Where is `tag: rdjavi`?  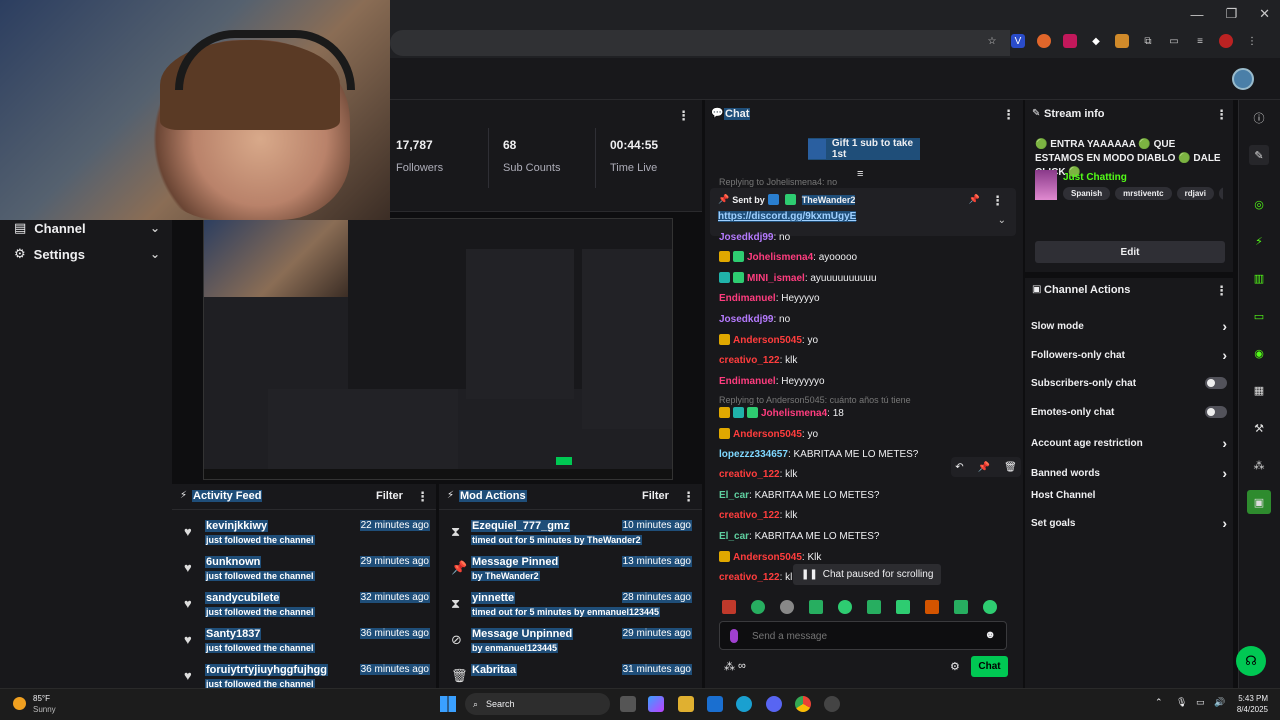
tag: rdjavi is located at coordinates (1195, 193).